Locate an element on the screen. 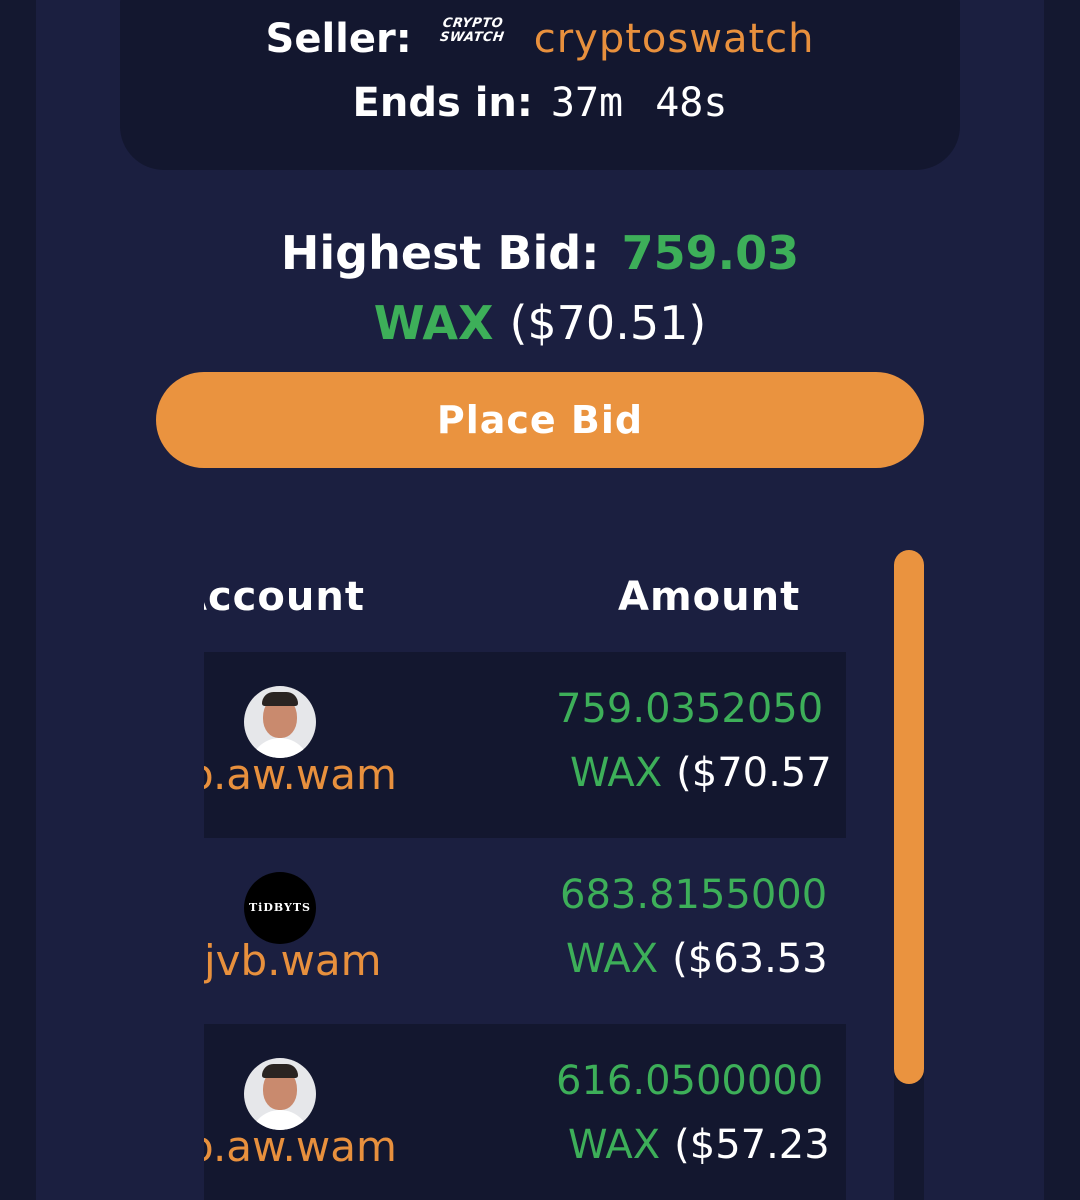  countdown-timer: 37m 48s is located at coordinates (639, 103).